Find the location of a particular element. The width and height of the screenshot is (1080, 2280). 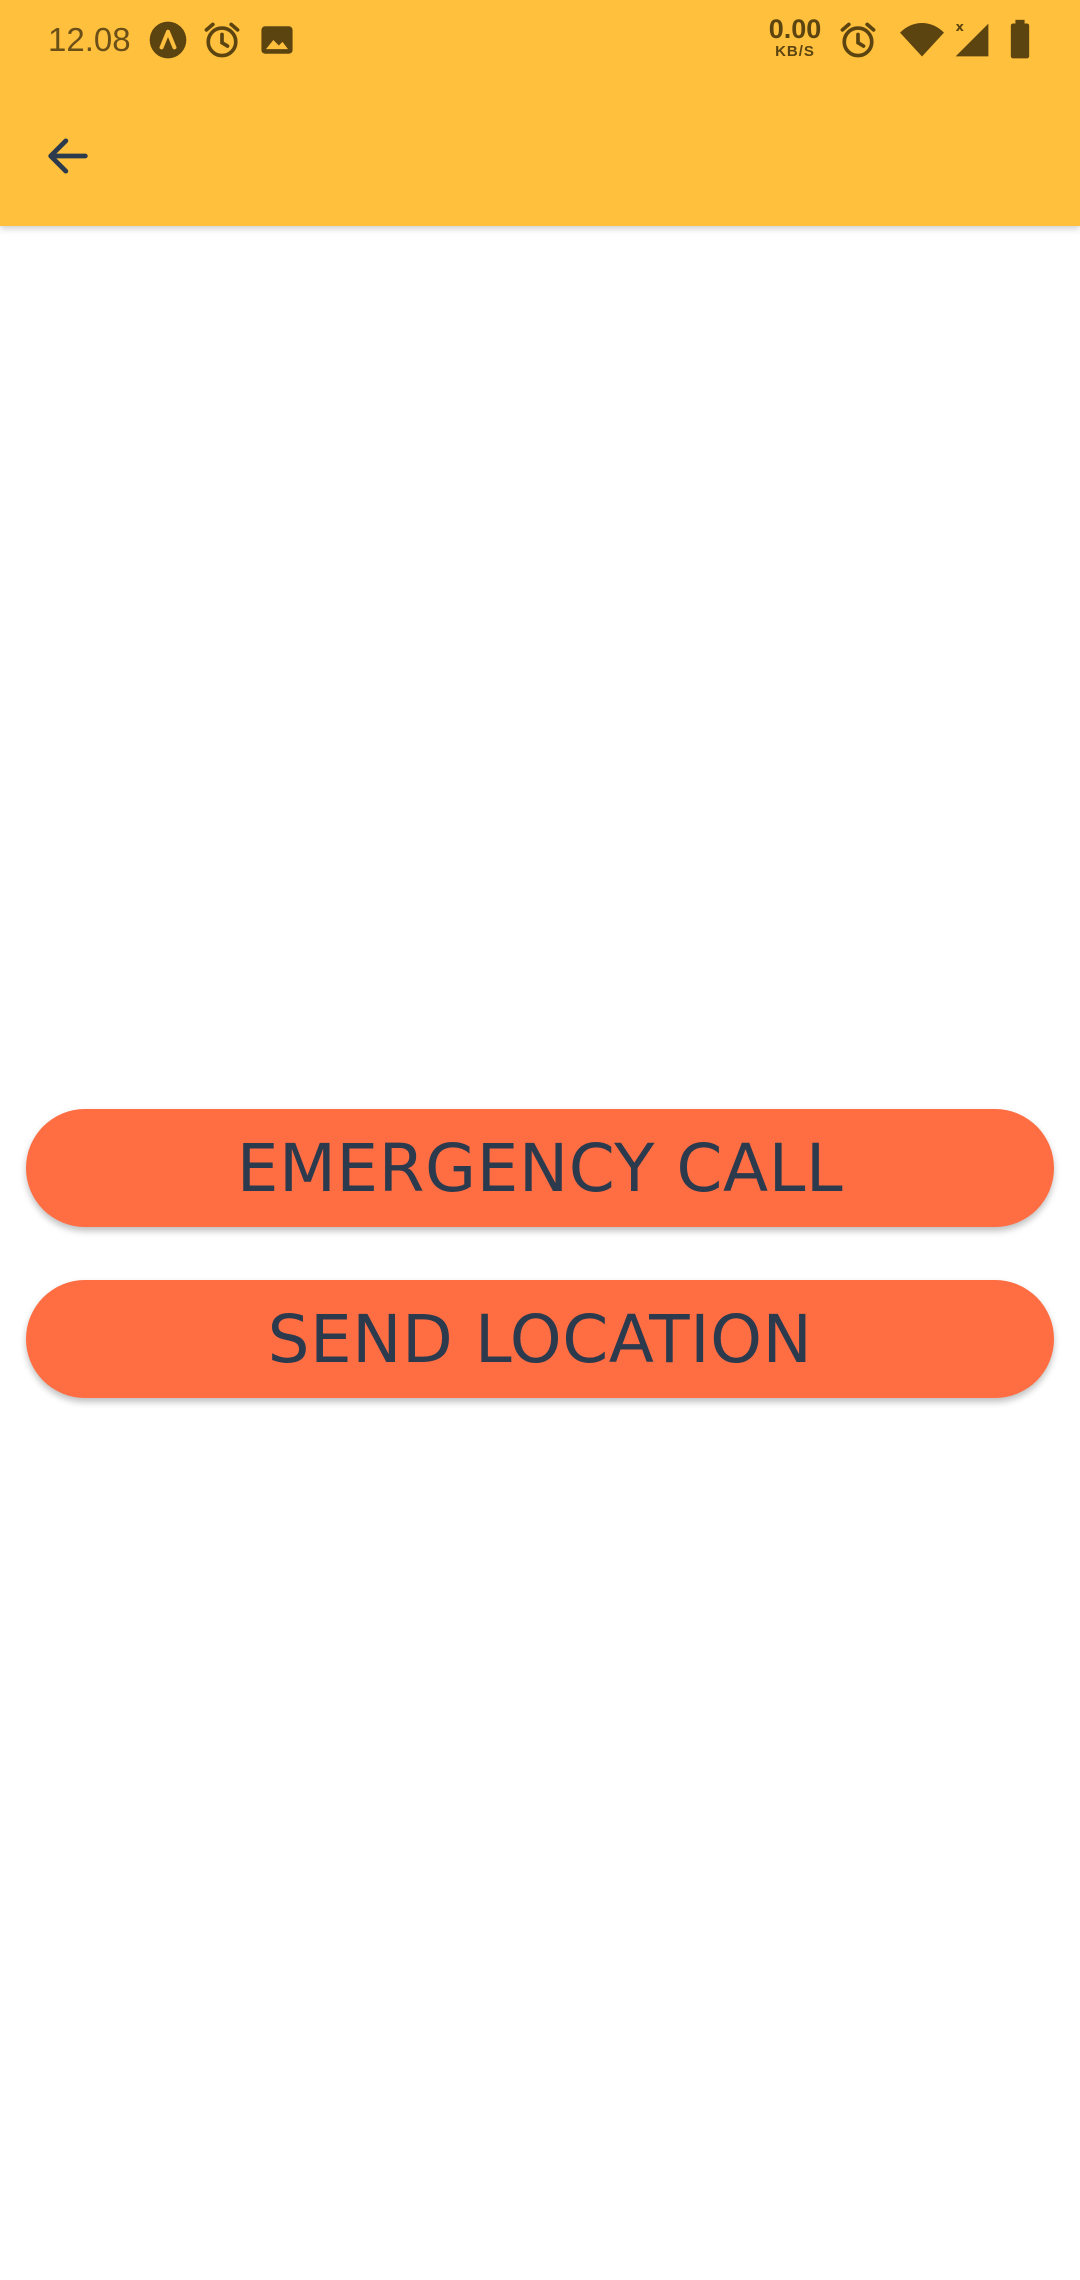

send-location-label: SEND LOCATION is located at coordinates (540, 1339).